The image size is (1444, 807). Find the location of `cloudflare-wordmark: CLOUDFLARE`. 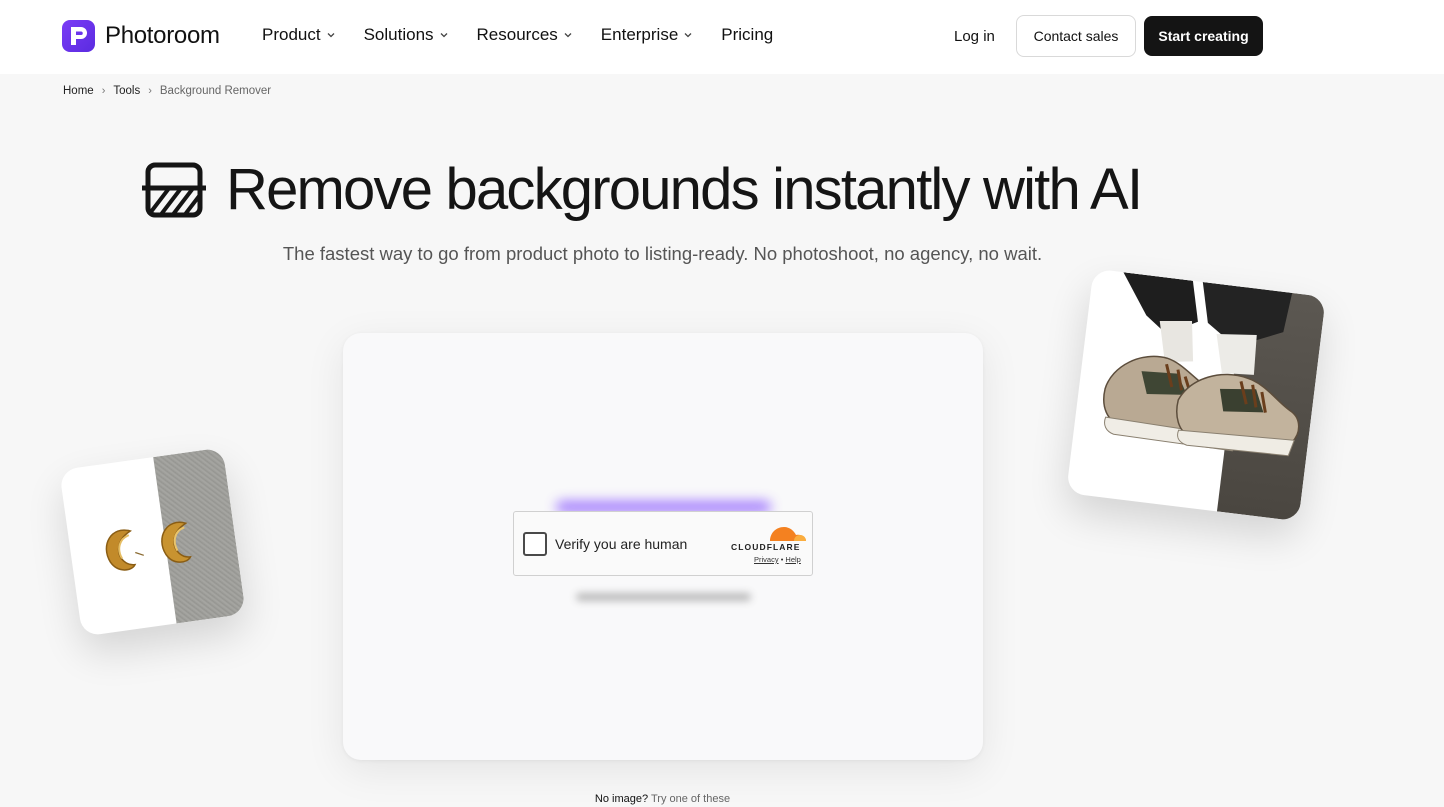

cloudflare-wordmark: CLOUDFLARE is located at coordinates (766, 547).